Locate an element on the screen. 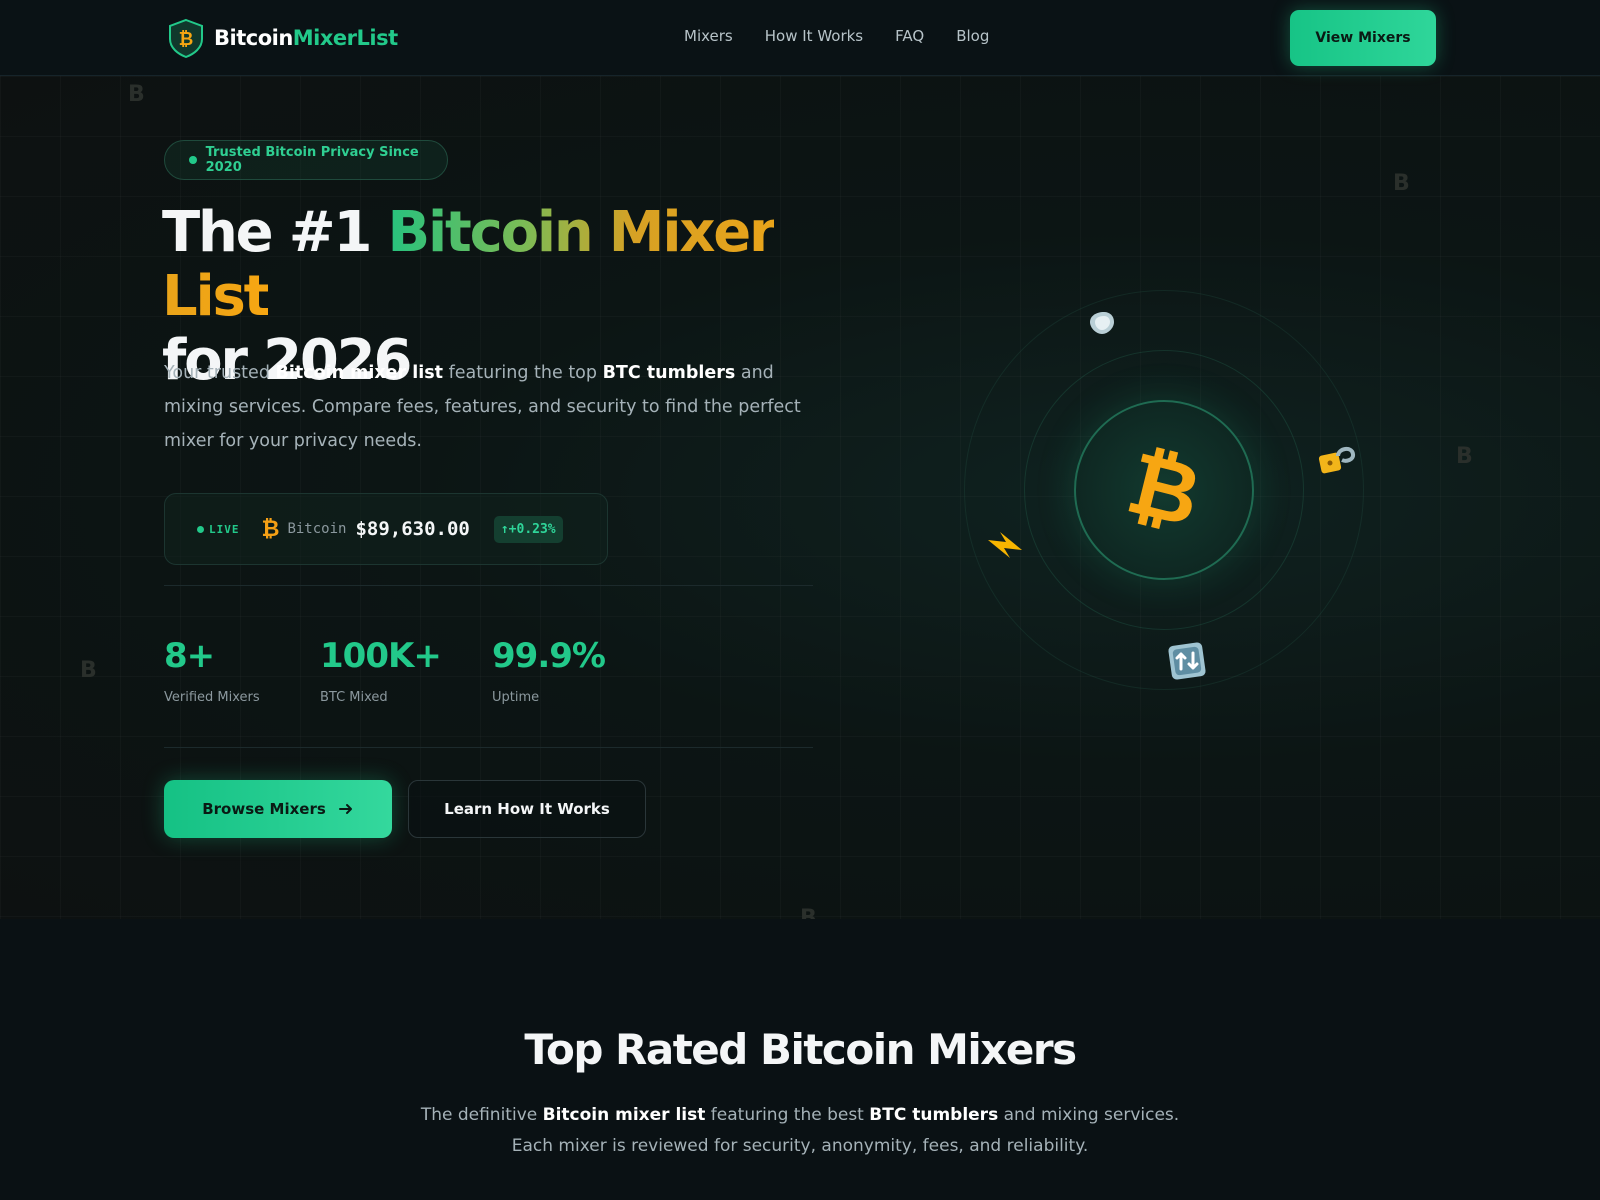  price-change-badge: ↑+0.23% is located at coordinates (528, 529).